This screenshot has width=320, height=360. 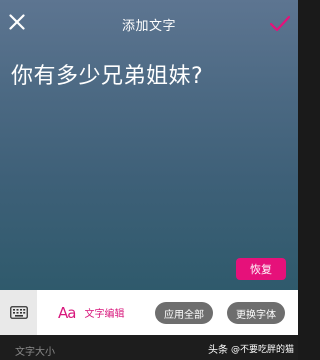 What do you see at coordinates (261, 269) in the screenshot?
I see `restore-button: 恢复` at bounding box center [261, 269].